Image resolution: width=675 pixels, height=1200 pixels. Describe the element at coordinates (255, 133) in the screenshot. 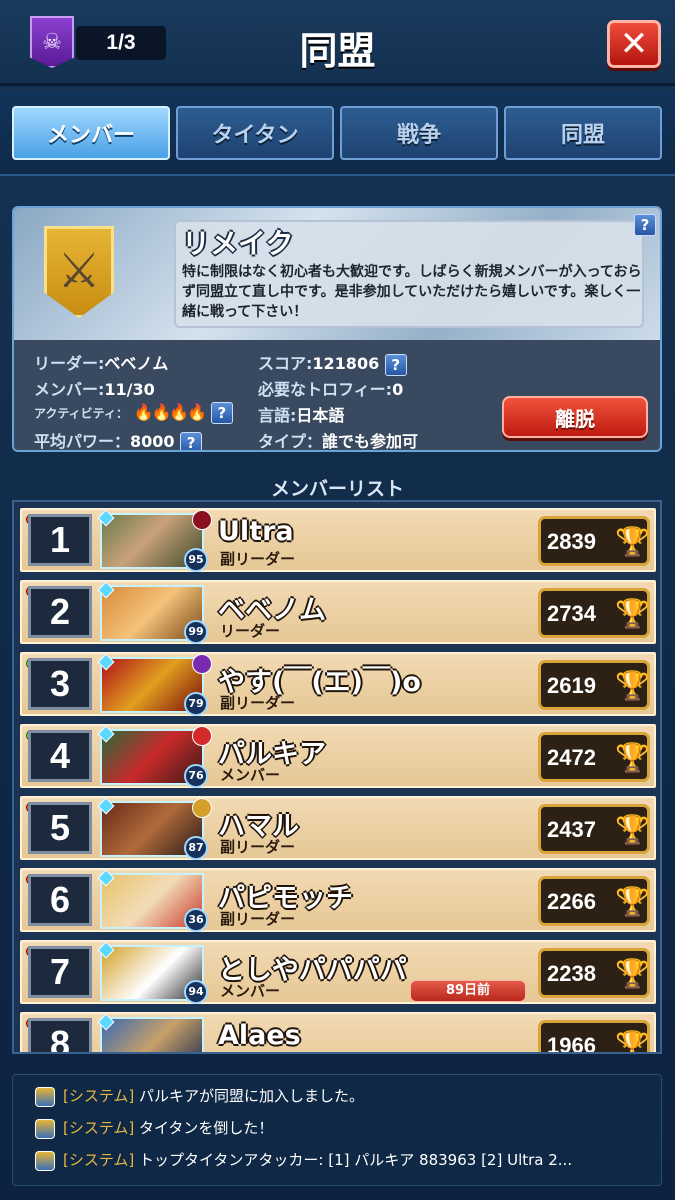

I see `tab-titan: タイタン` at that location.